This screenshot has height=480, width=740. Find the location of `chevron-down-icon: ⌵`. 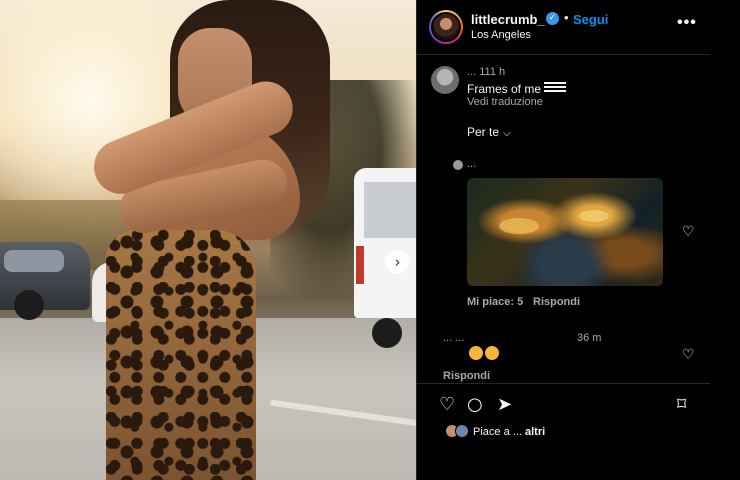

chevron-down-icon: ⌵ is located at coordinates (507, 133).